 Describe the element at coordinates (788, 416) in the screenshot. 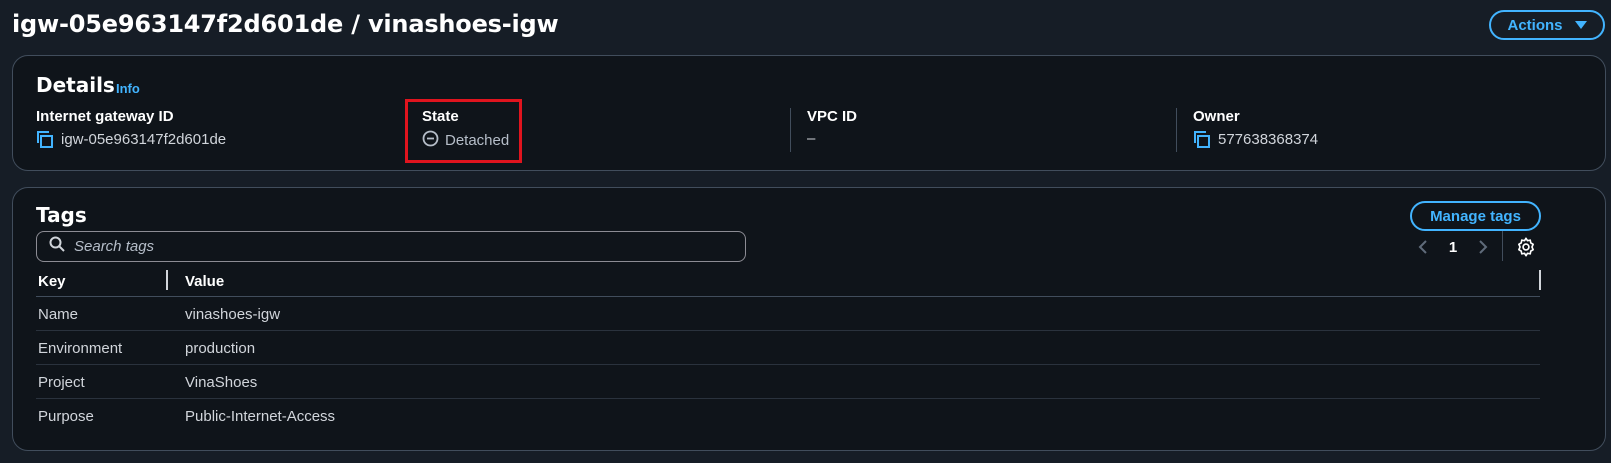

I see `table-row: Purpose Public-Internet-Access` at that location.